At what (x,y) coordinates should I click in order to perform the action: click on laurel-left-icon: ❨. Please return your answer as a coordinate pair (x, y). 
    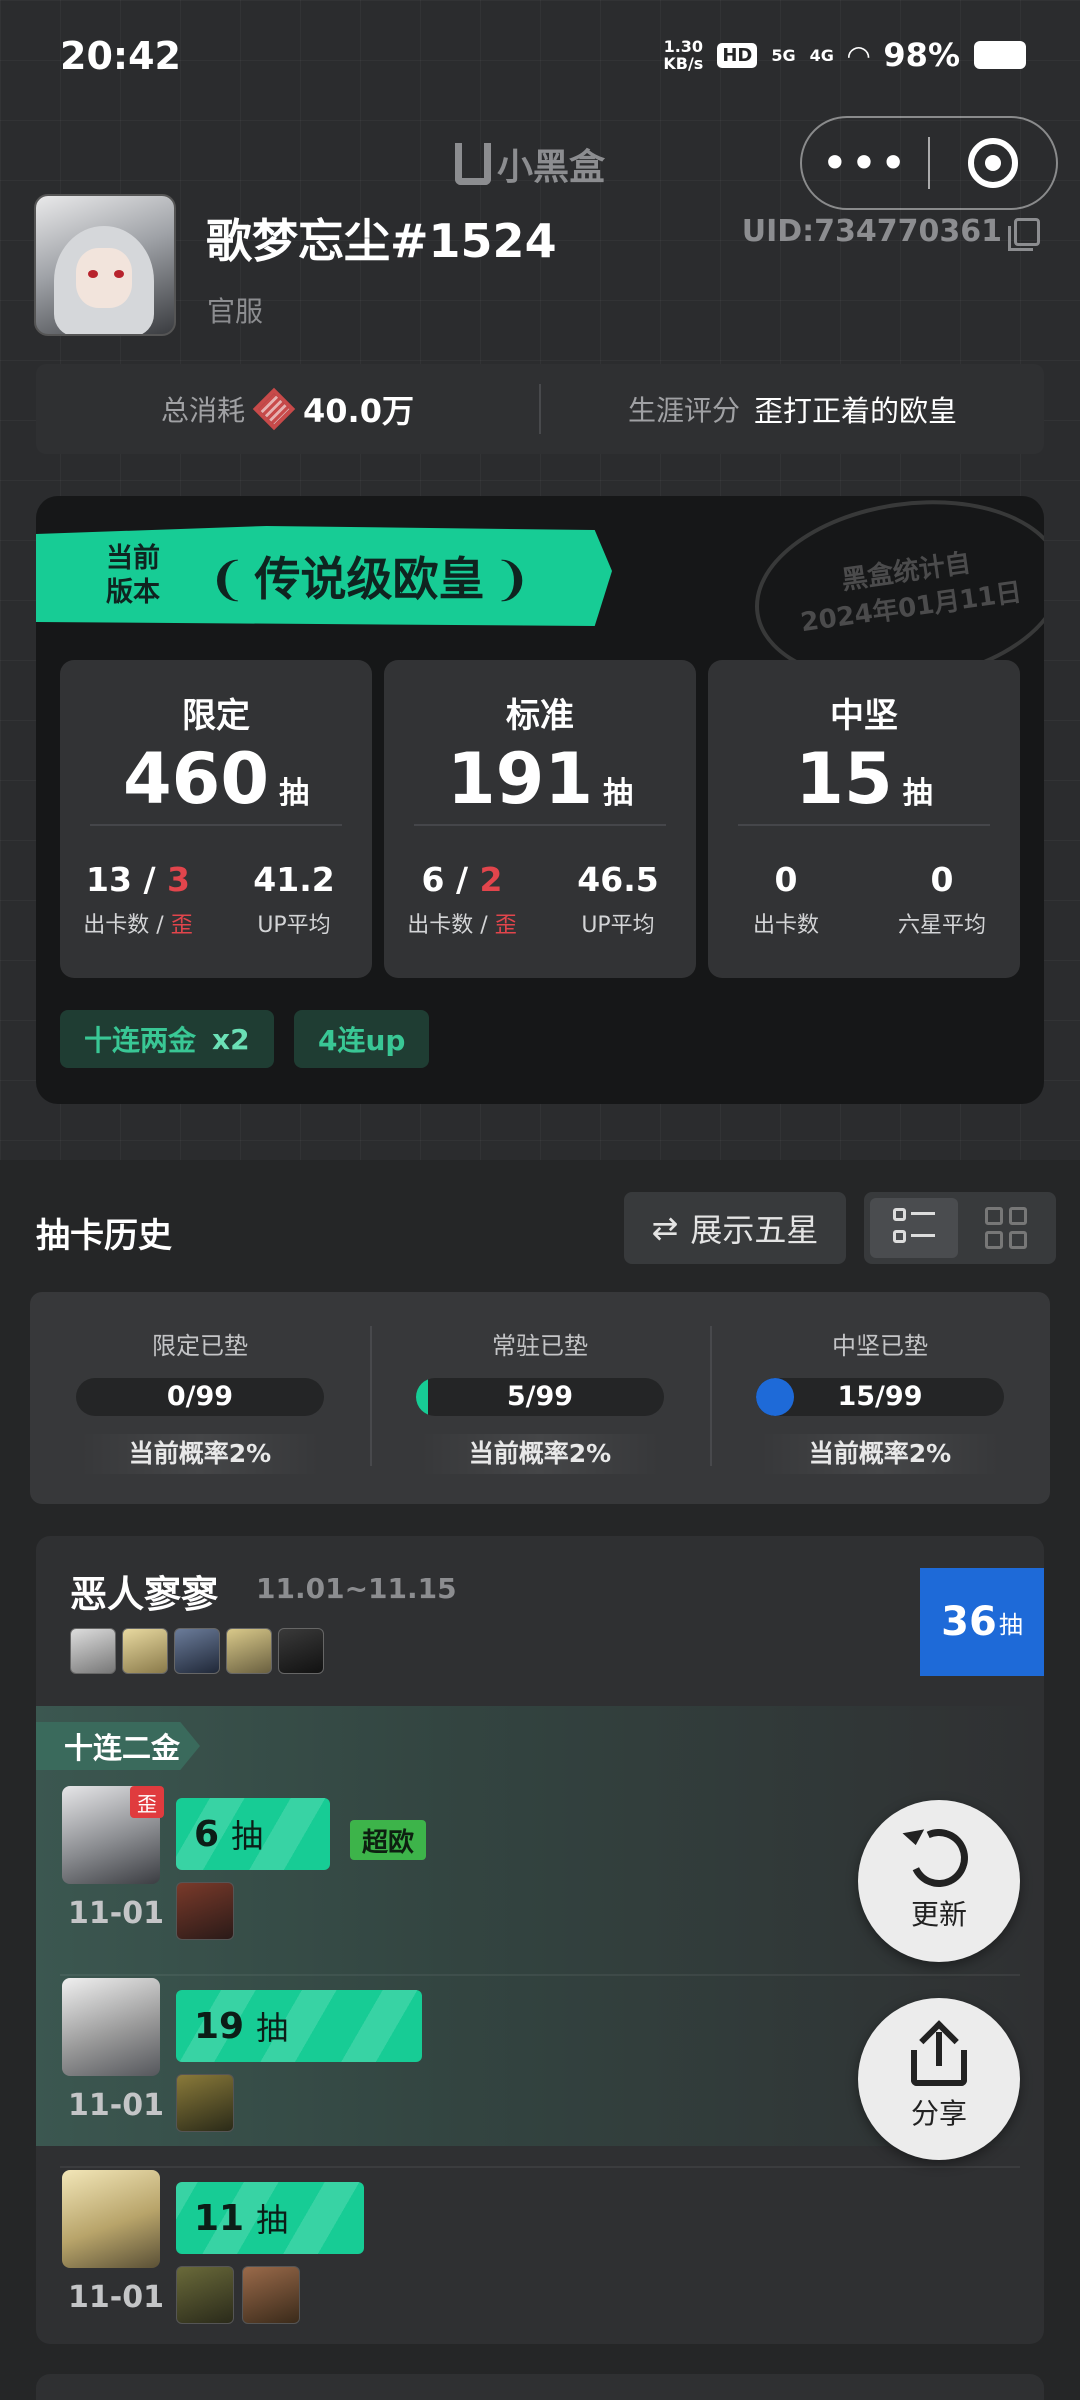
    Looking at the image, I should click on (227, 579).